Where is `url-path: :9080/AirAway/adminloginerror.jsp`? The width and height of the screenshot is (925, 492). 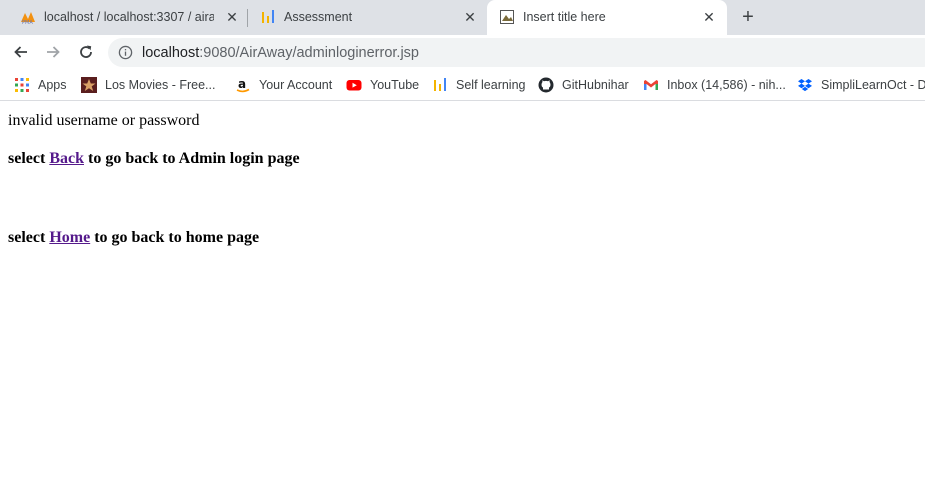 url-path: :9080/AirAway/adminloginerror.jsp is located at coordinates (309, 53).